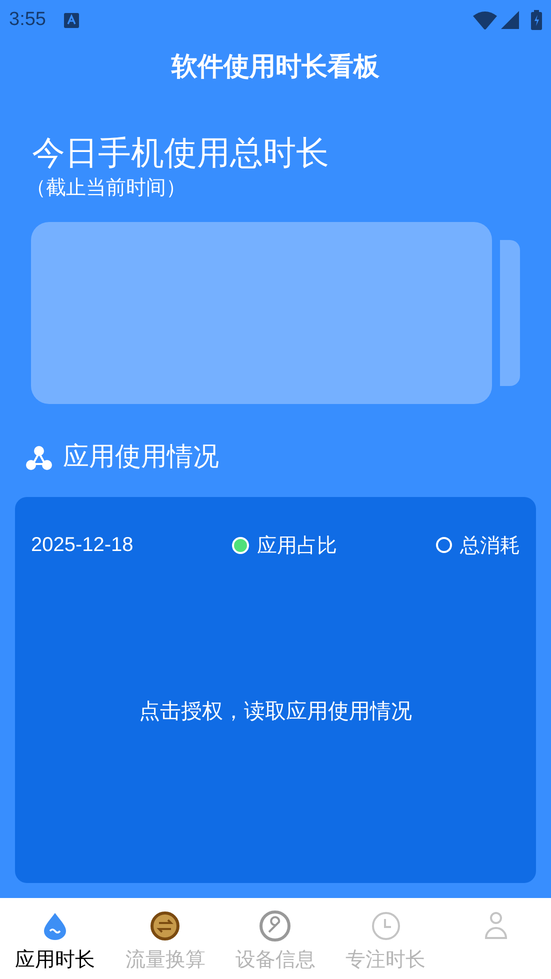  I want to click on water-drop-icon, so click(55, 926).